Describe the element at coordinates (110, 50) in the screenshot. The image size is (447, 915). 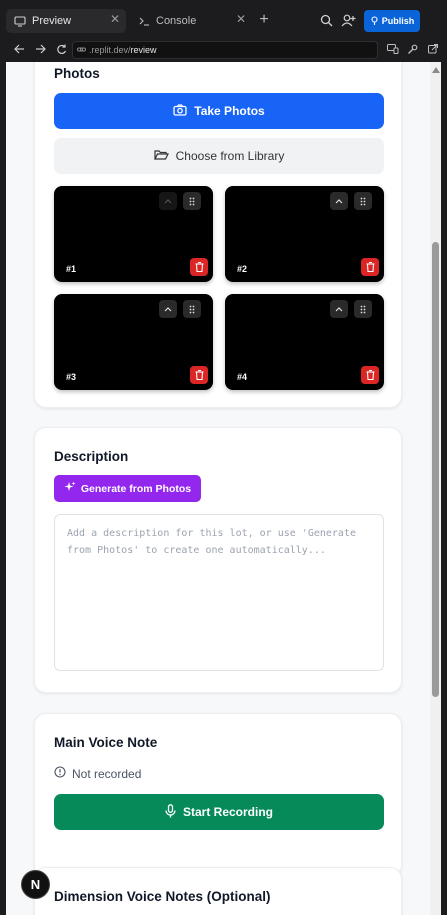
I see `url-host: .replit.dev/` at that location.